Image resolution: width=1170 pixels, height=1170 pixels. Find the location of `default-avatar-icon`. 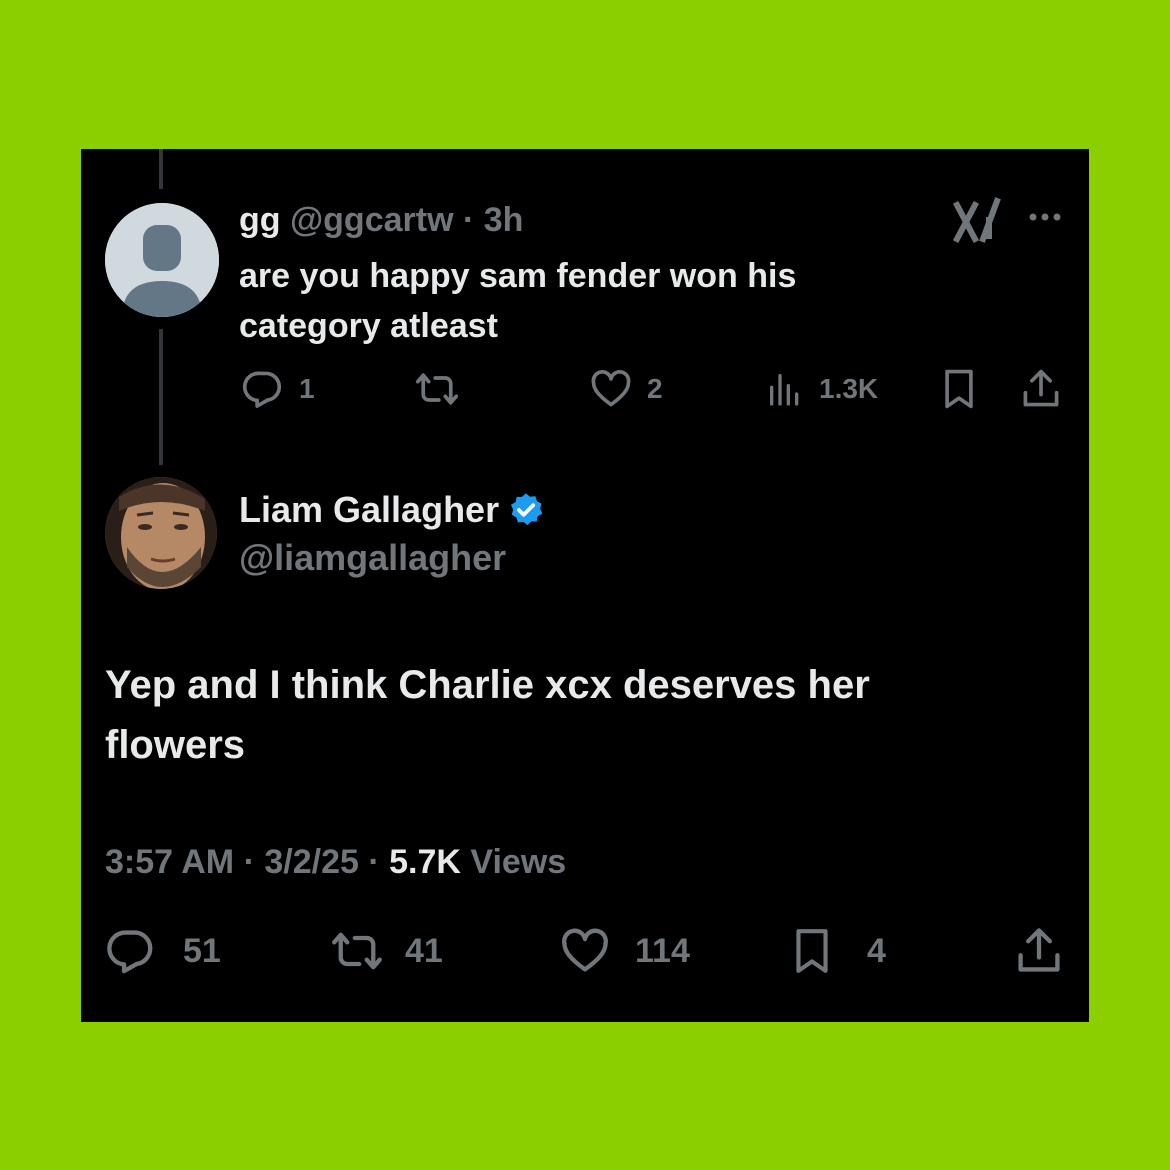

default-avatar-icon is located at coordinates (162, 260).